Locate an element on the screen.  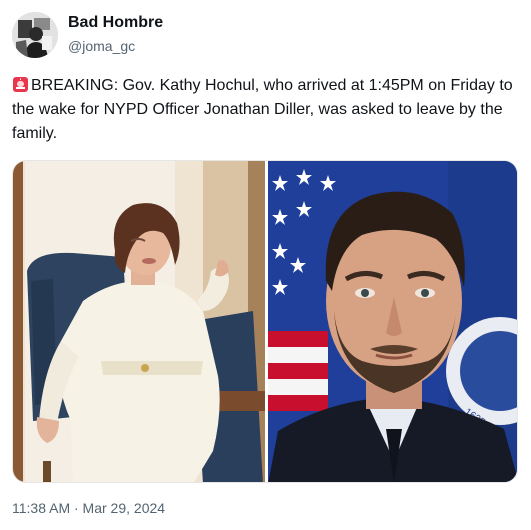
tweet-timestamp: 11:38 AM · Mar 29, 2024 is located at coordinates (88, 508).